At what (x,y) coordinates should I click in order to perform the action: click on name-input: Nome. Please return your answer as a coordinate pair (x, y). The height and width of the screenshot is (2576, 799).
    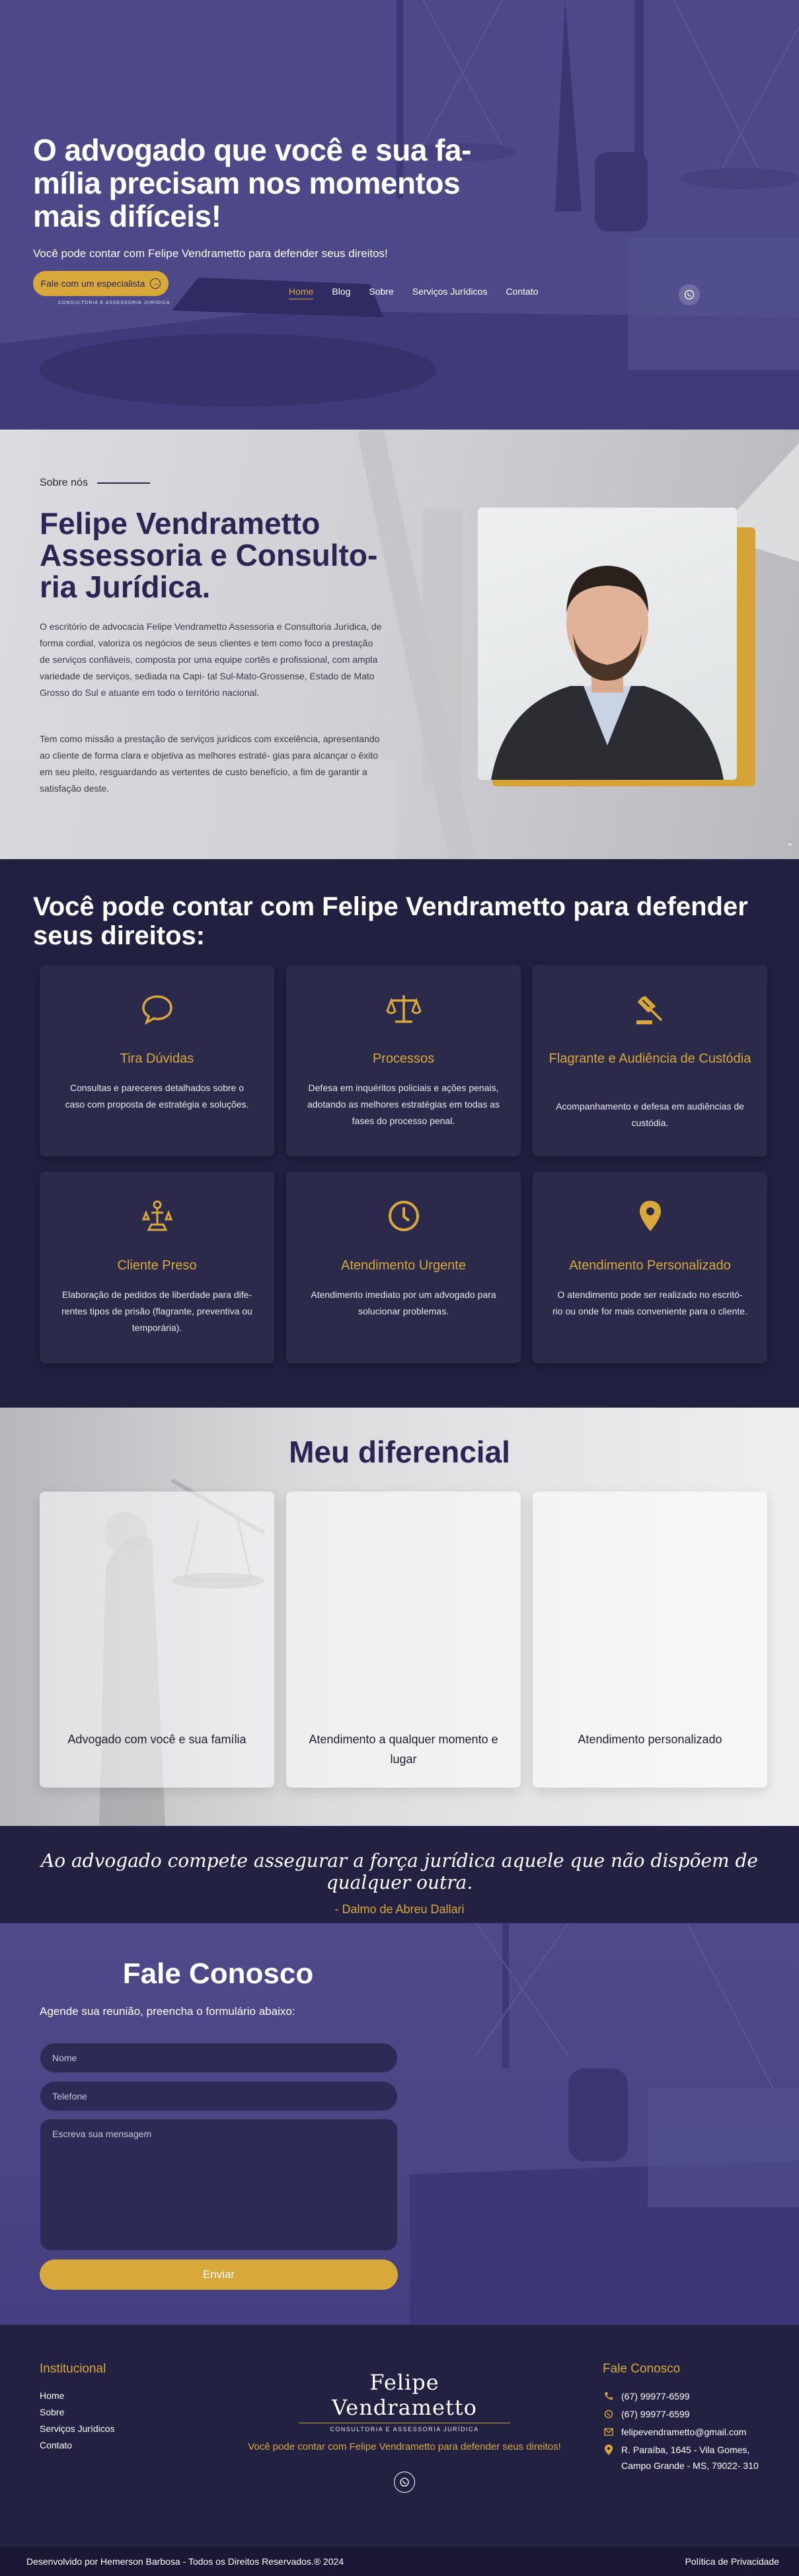
    Looking at the image, I should click on (219, 2058).